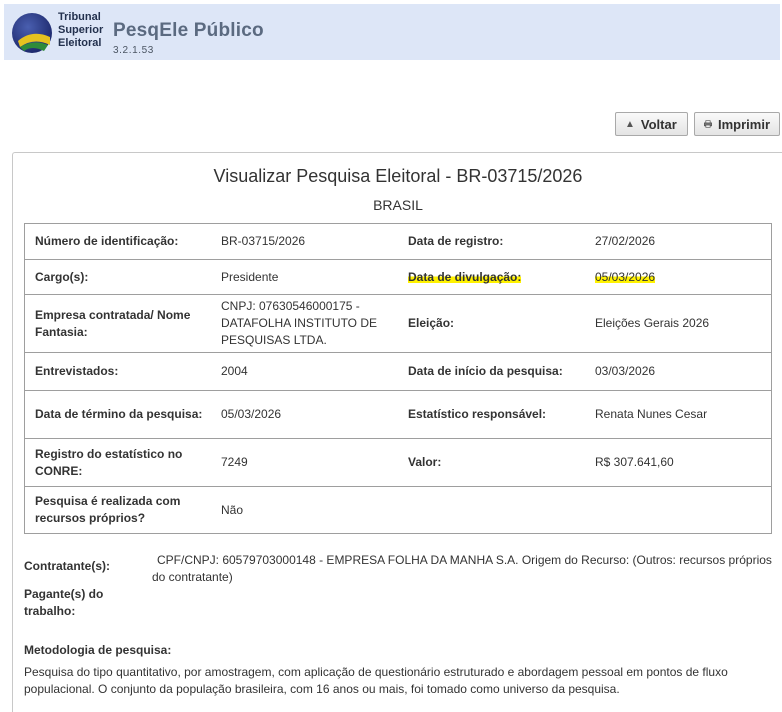 This screenshot has height=712, width=782. What do you see at coordinates (425, 462) in the screenshot?
I see `info-label: Valor:` at bounding box center [425, 462].